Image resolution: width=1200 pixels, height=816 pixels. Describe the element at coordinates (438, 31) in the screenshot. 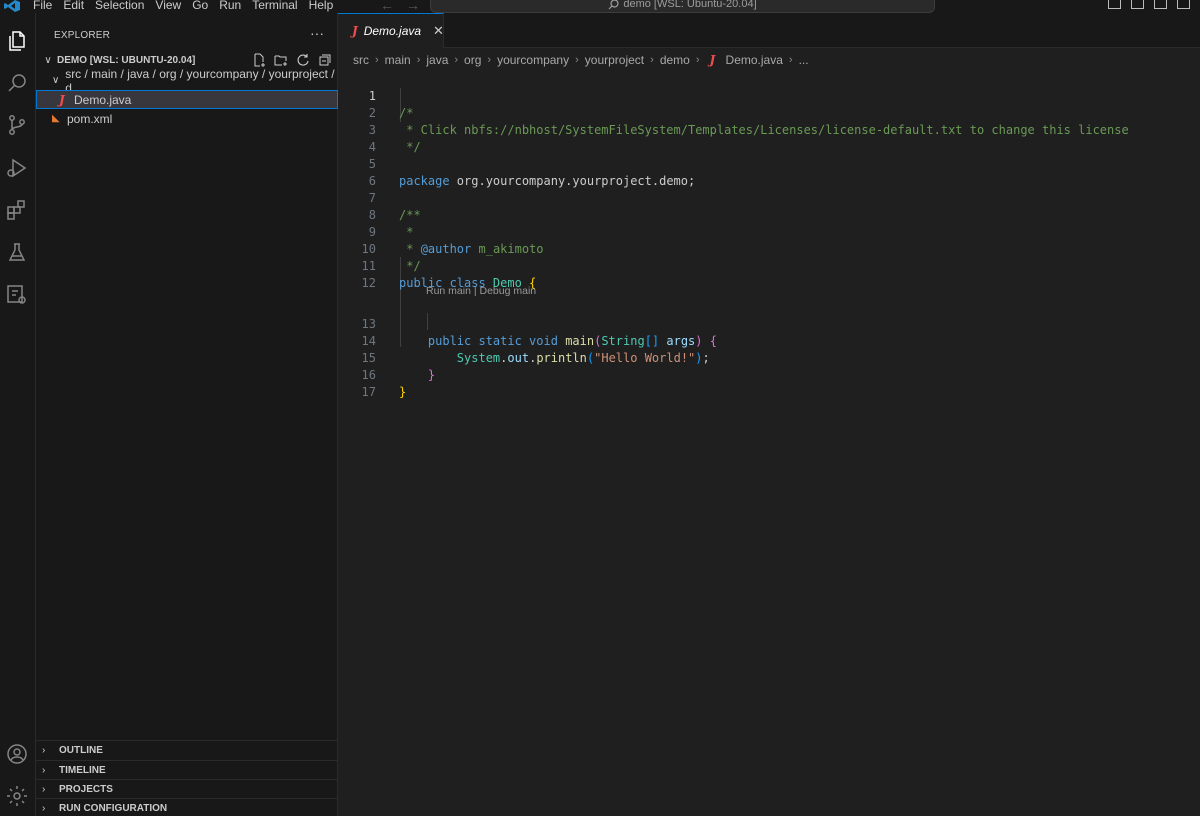

I see `close-icon: ✕` at that location.